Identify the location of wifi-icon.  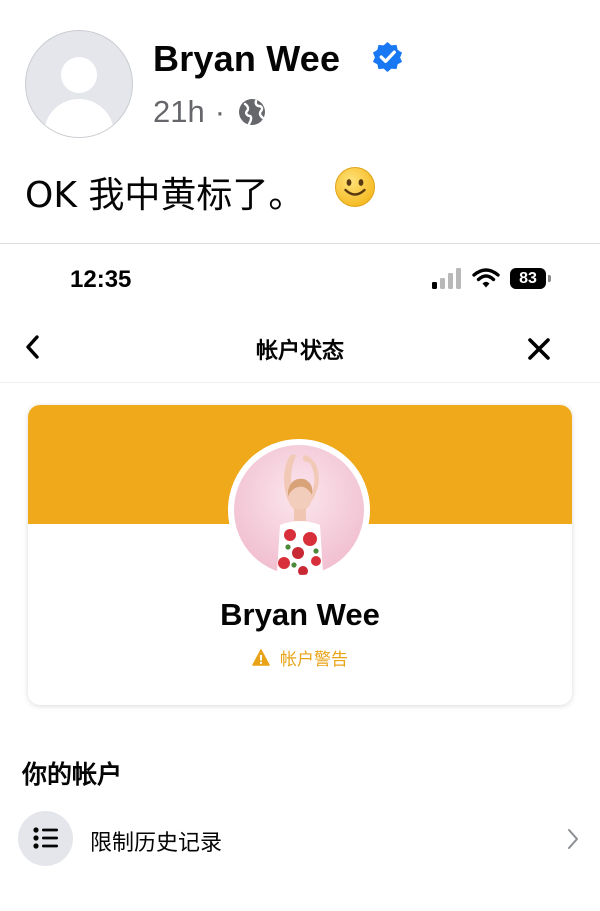
(486, 278).